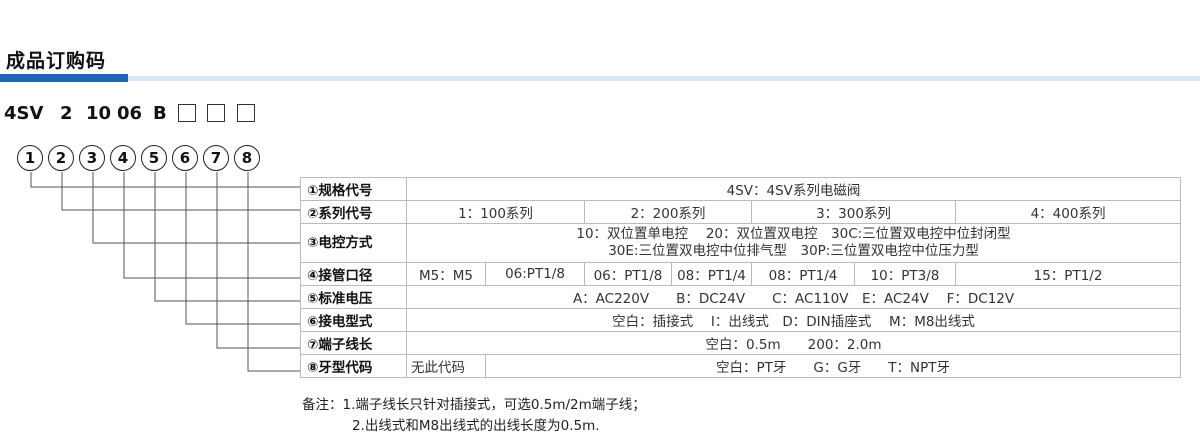 This screenshot has height=434, width=1200. I want to click on row-label: ⑤标准电压, so click(353, 297).